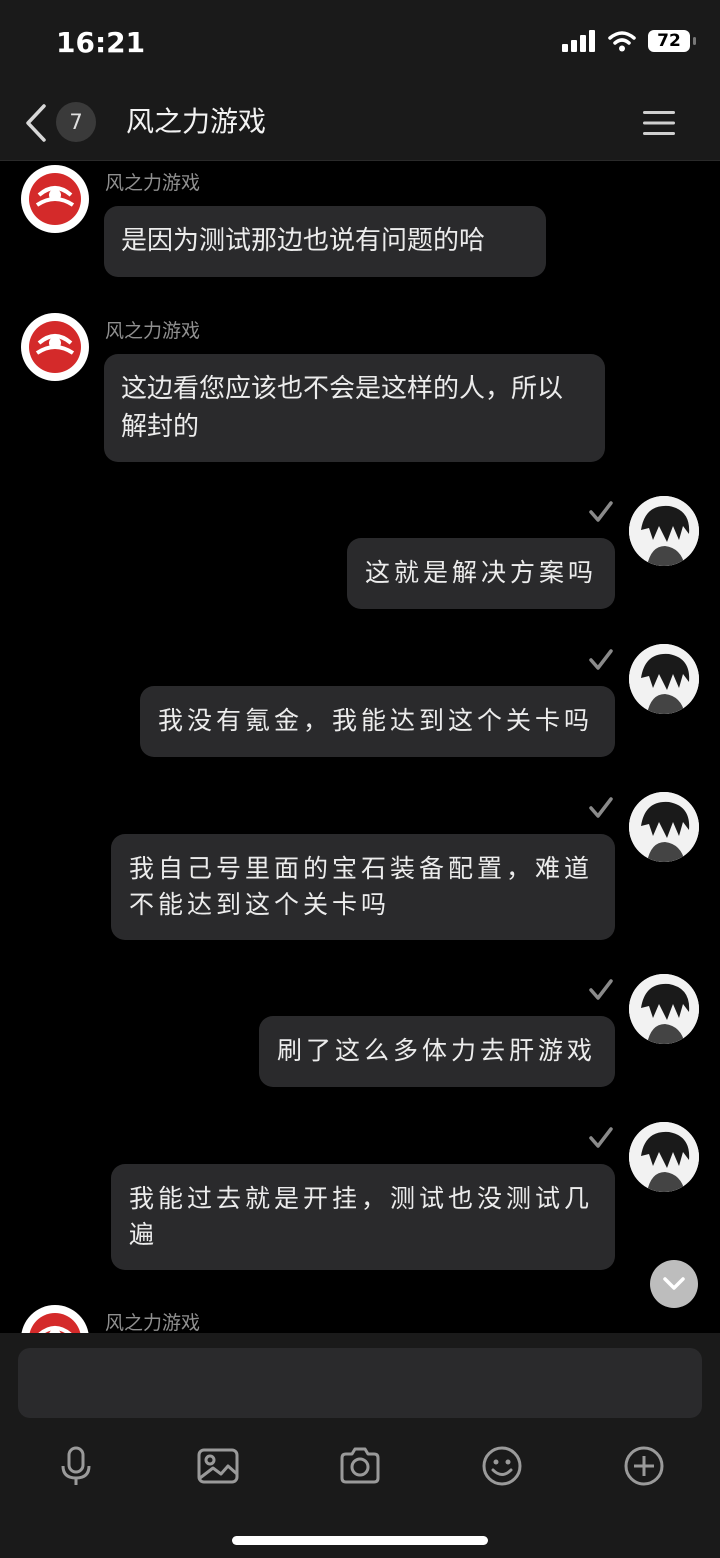 This screenshot has height=1558, width=720. What do you see at coordinates (37, 123) in the screenshot?
I see `back-icon` at bounding box center [37, 123].